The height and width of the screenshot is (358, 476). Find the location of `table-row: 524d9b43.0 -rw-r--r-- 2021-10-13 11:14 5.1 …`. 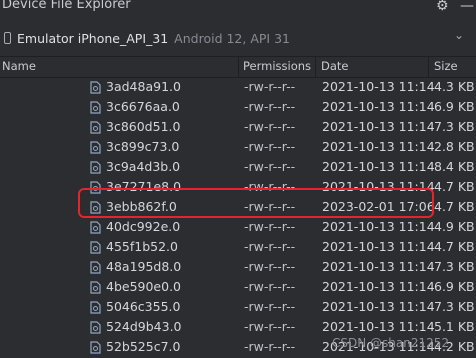

table-row: 524d9b43.0 -rw-r--r-- 2021-10-13 11:14 5.1 … is located at coordinates (238, 328).